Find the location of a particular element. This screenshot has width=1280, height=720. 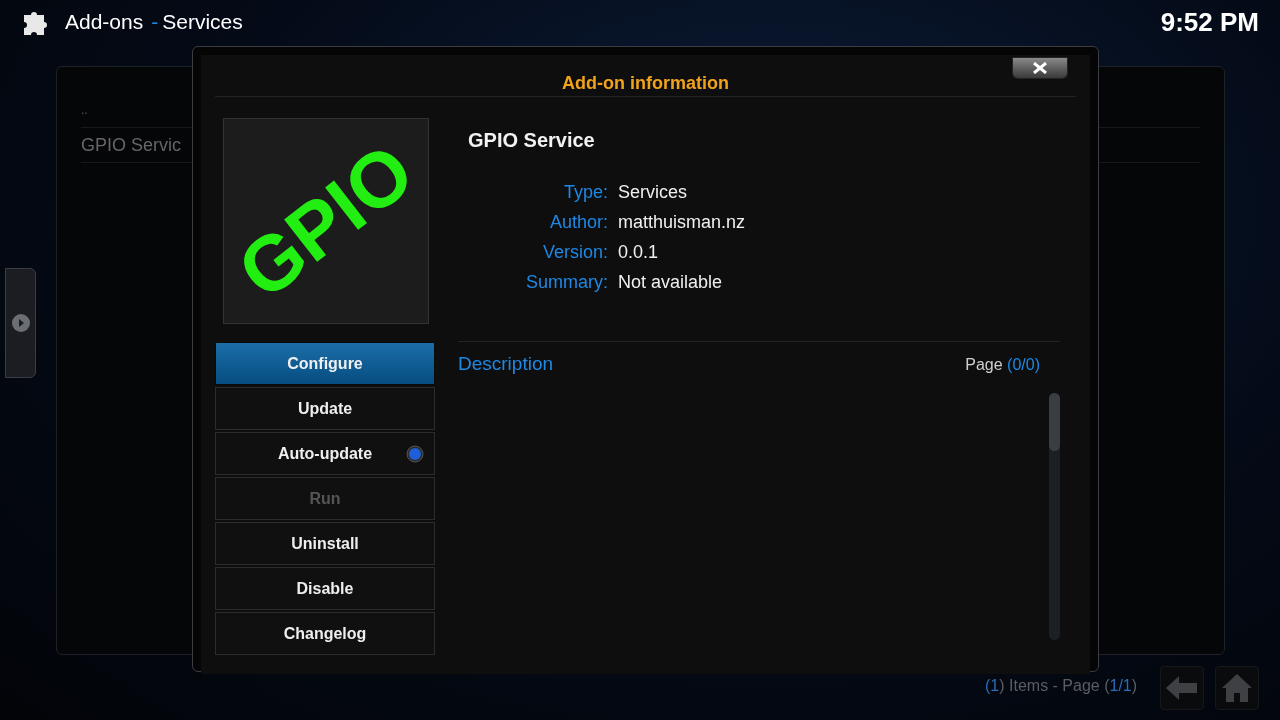

back-button is located at coordinates (1182, 688).